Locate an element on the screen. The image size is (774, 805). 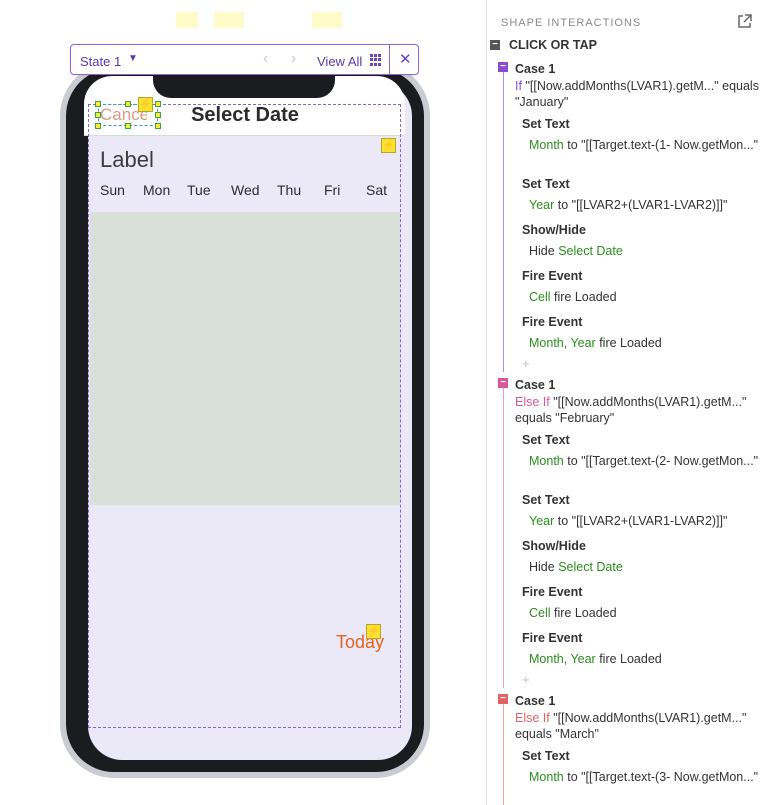
divider is located at coordinates (389, 59).